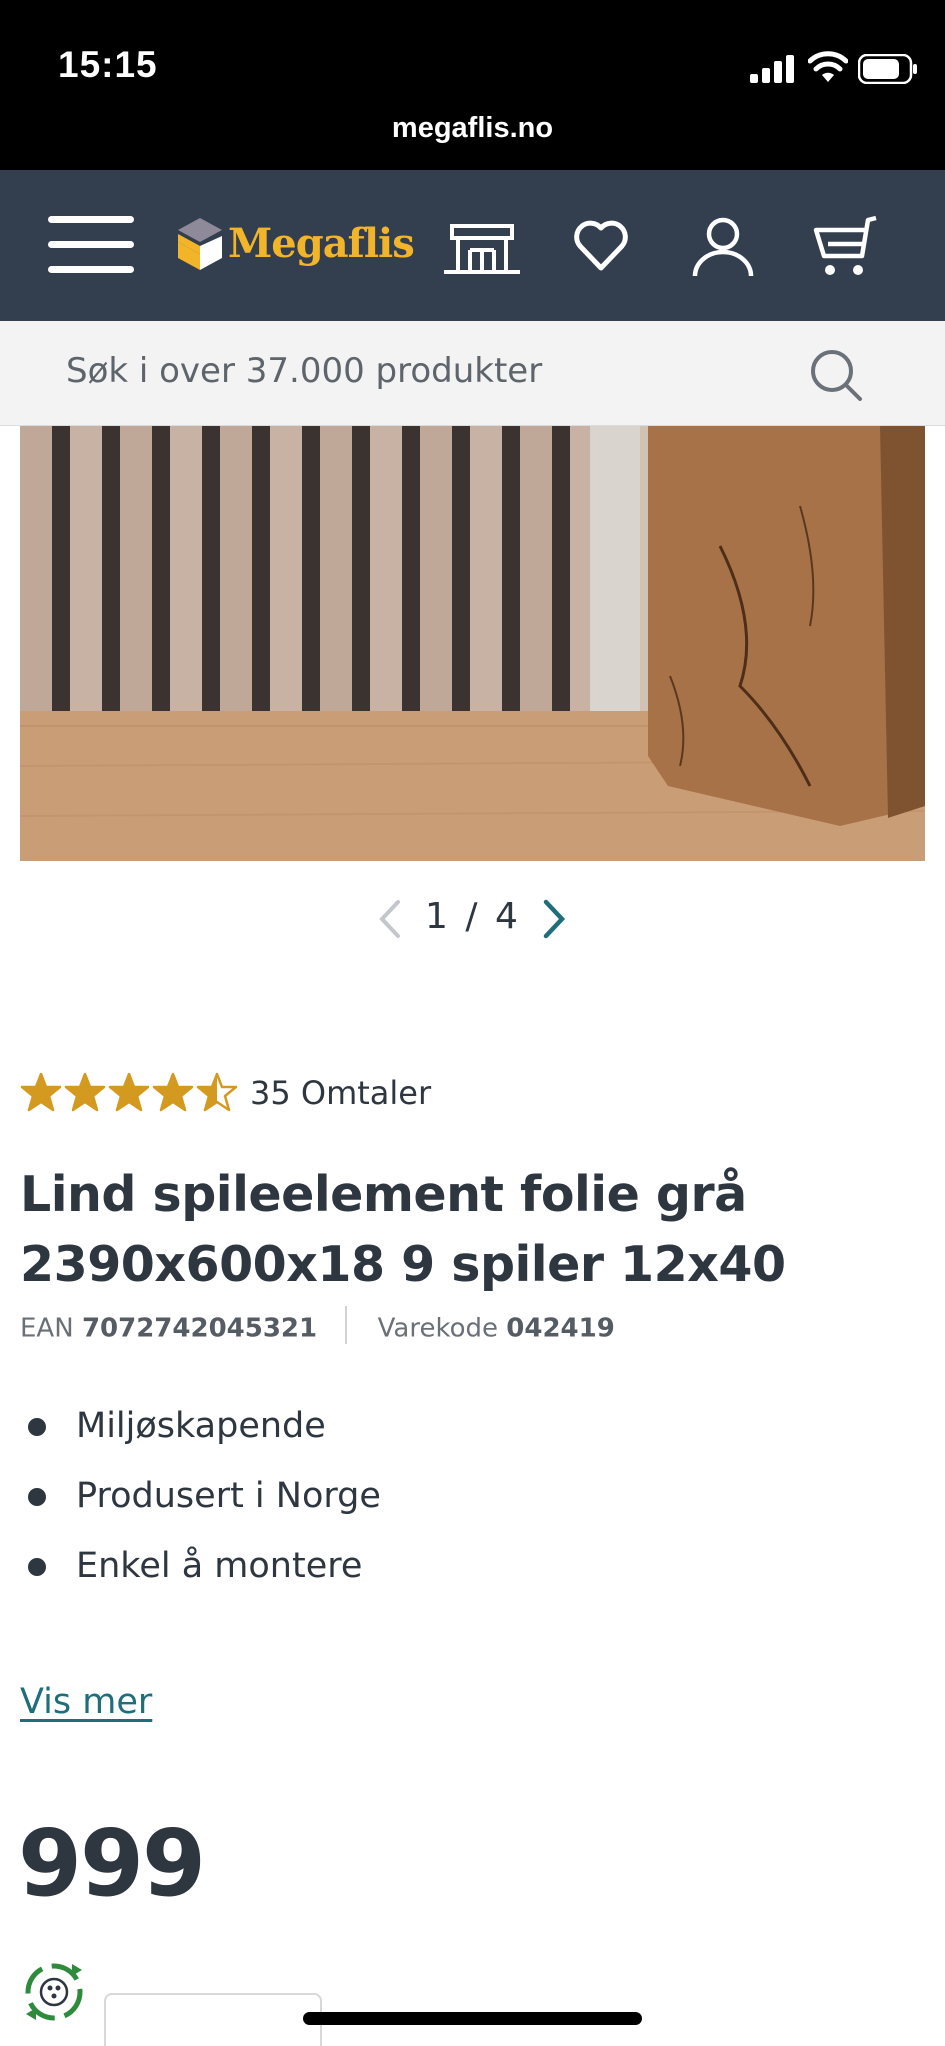 Image resolution: width=945 pixels, height=2046 pixels. I want to click on status-bar: 15:15 megaflis.no, so click(472, 85).